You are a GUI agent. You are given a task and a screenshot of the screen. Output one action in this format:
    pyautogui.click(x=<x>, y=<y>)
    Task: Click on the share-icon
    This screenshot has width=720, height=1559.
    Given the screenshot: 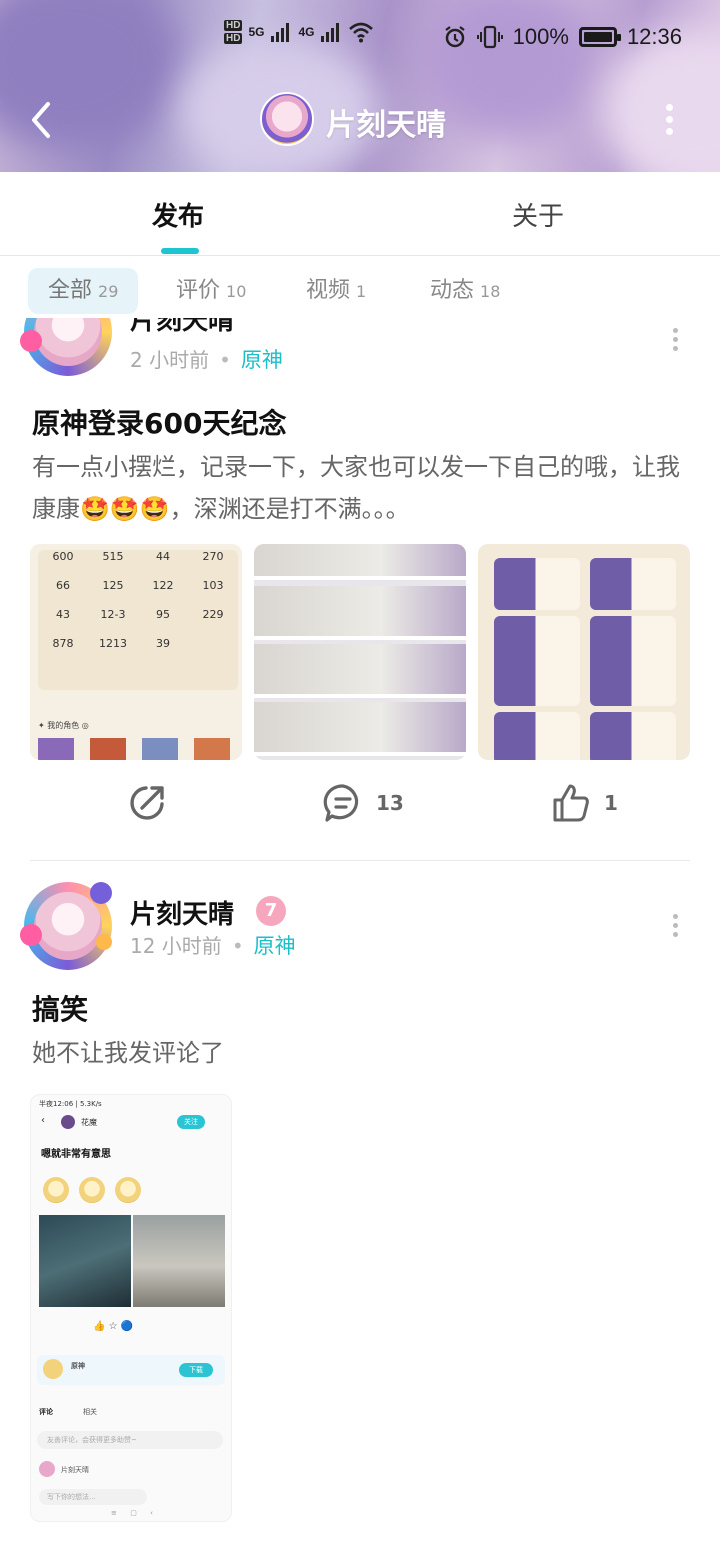 What is the action you would take?
    pyautogui.click(x=147, y=803)
    